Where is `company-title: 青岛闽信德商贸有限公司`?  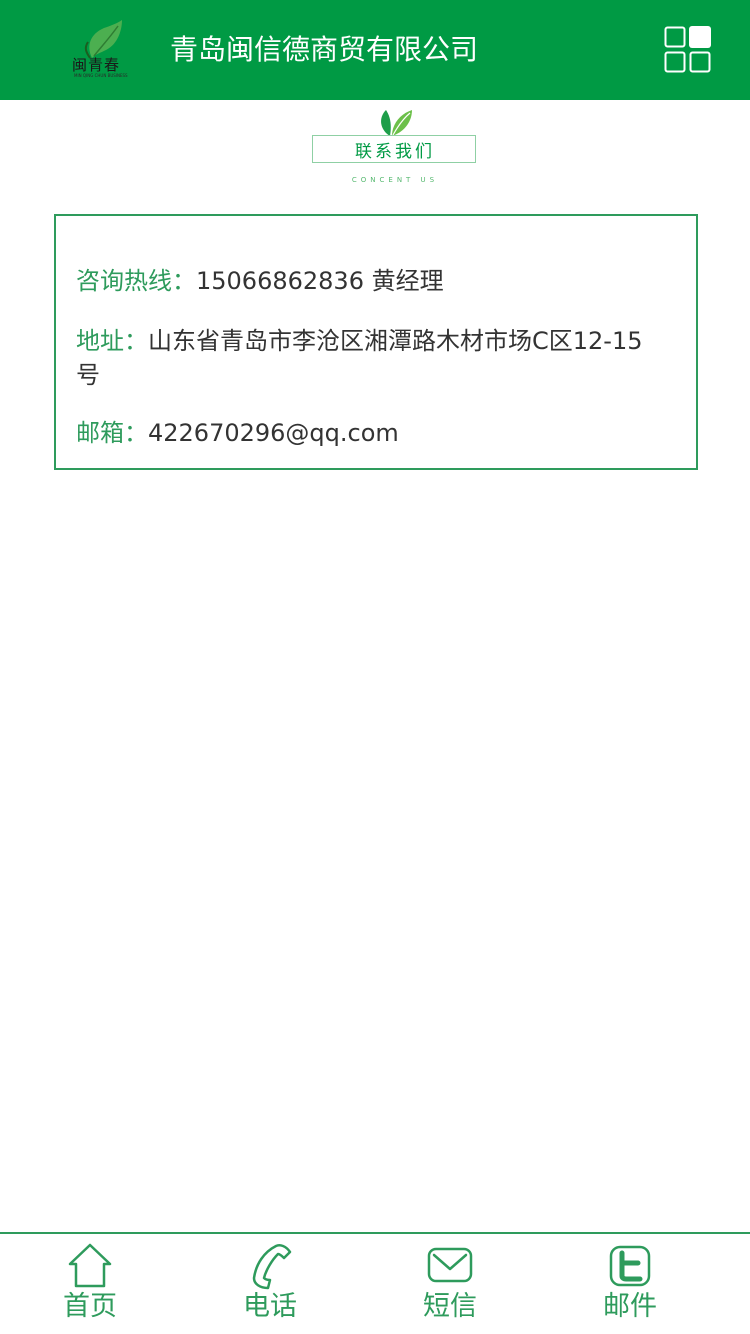 company-title: 青岛闽信德商贸有限公司 is located at coordinates (324, 49).